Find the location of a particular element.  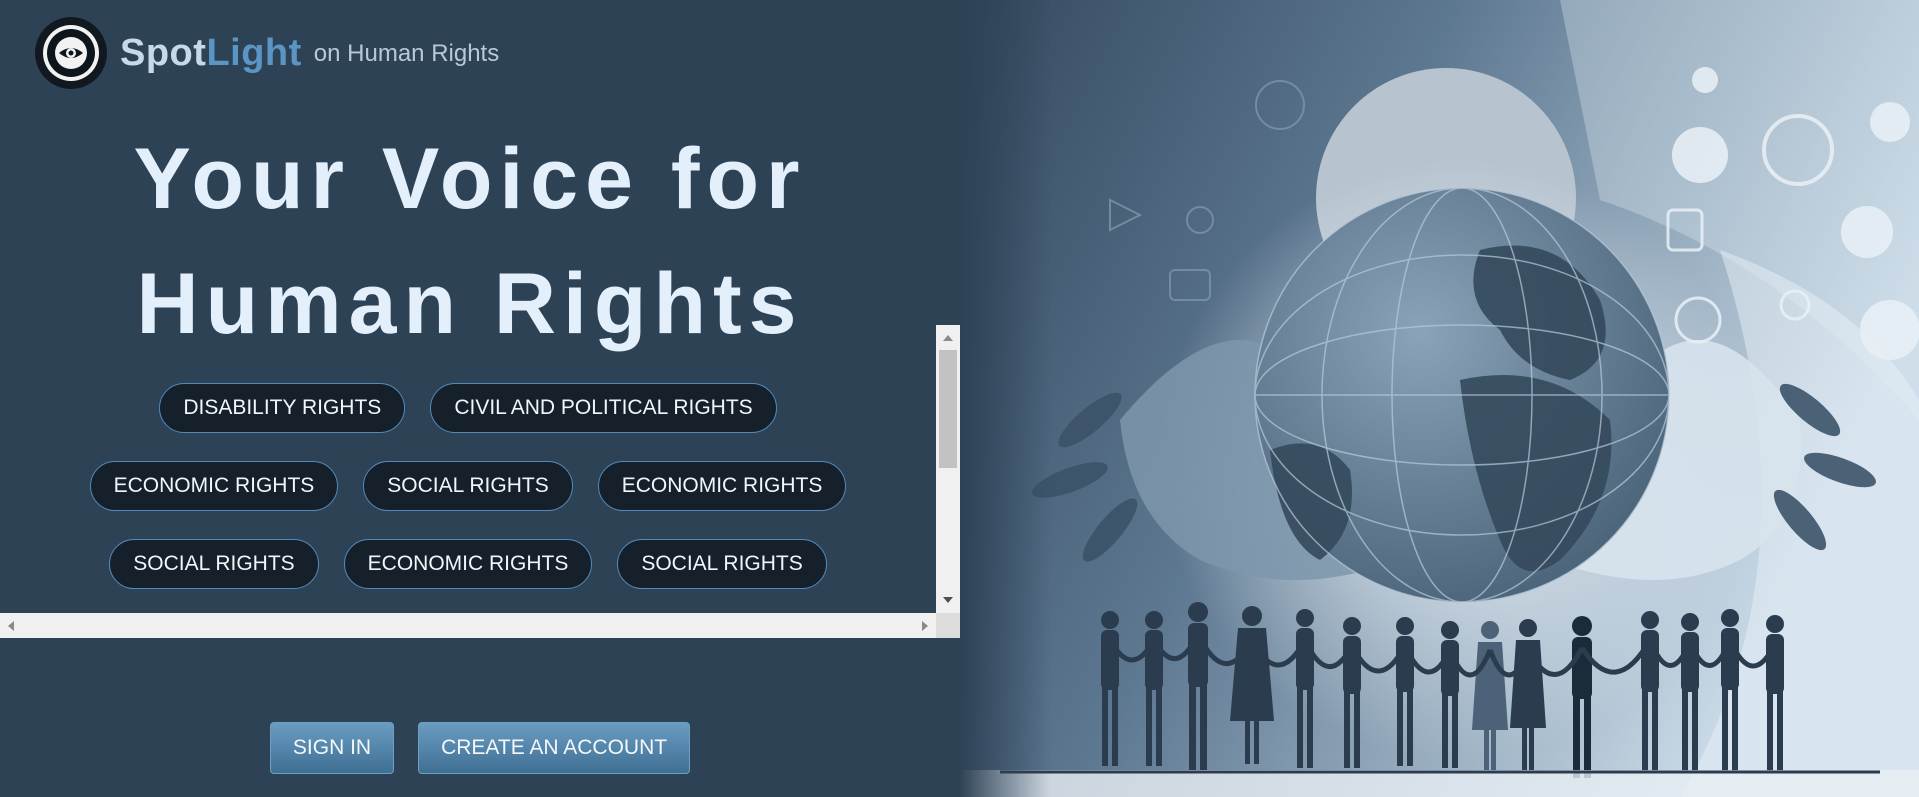

site-header: SpotLight on Human Rights is located at coordinates (267, 53).